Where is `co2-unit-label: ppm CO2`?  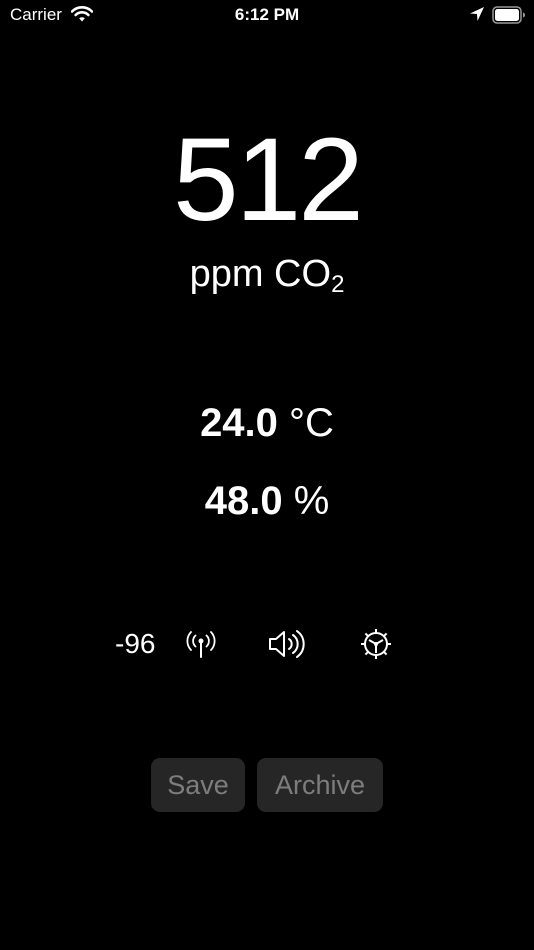 co2-unit-label: ppm CO2 is located at coordinates (267, 279).